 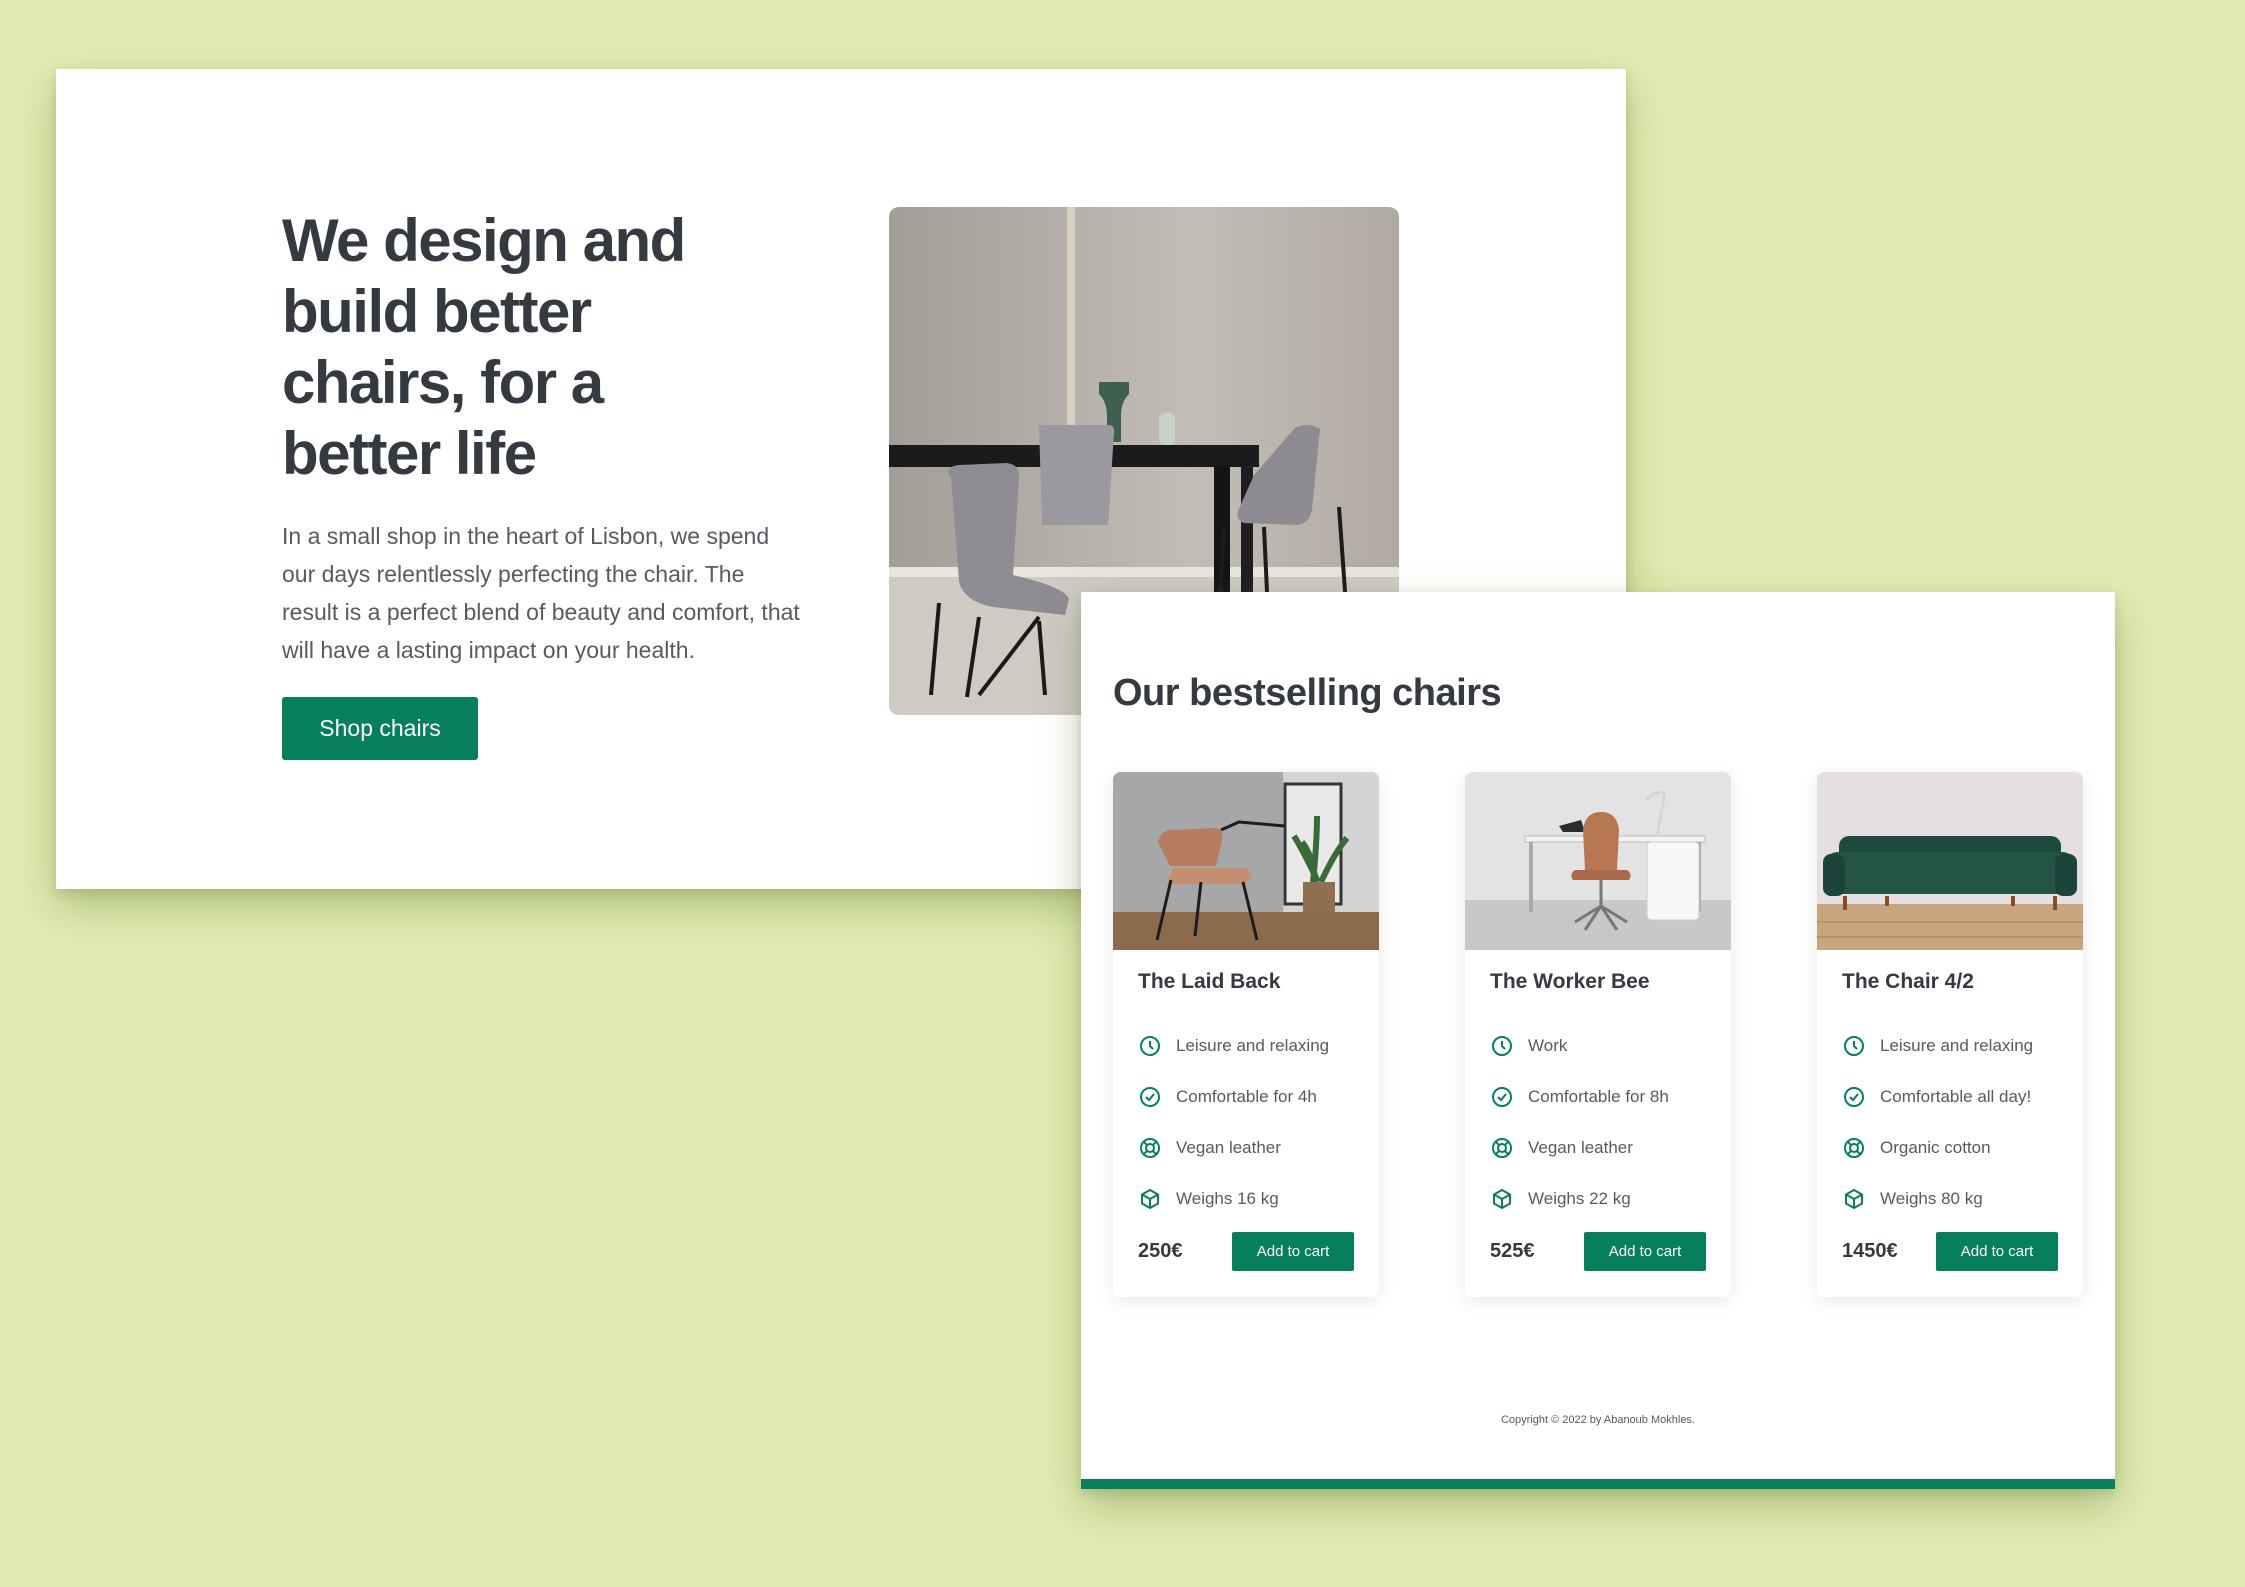 I want to click on attribute-text: Work, so click(x=1548, y=1045).